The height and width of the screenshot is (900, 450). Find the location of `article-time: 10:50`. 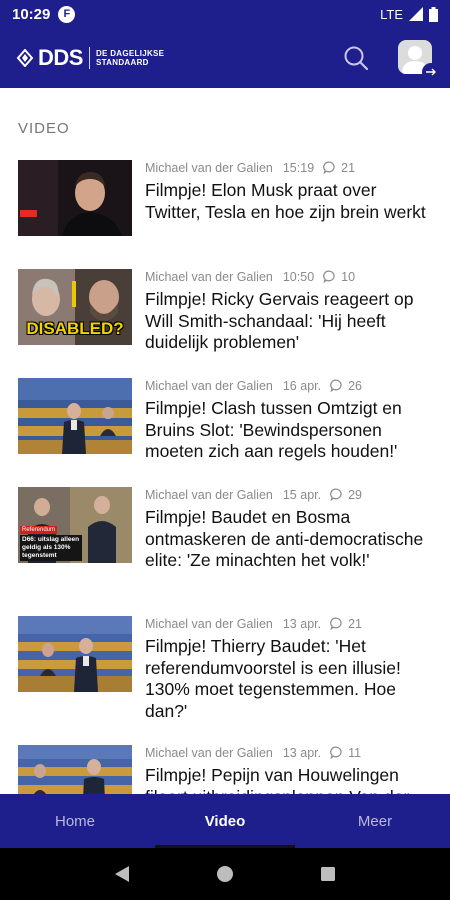

article-time: 10:50 is located at coordinates (298, 276).